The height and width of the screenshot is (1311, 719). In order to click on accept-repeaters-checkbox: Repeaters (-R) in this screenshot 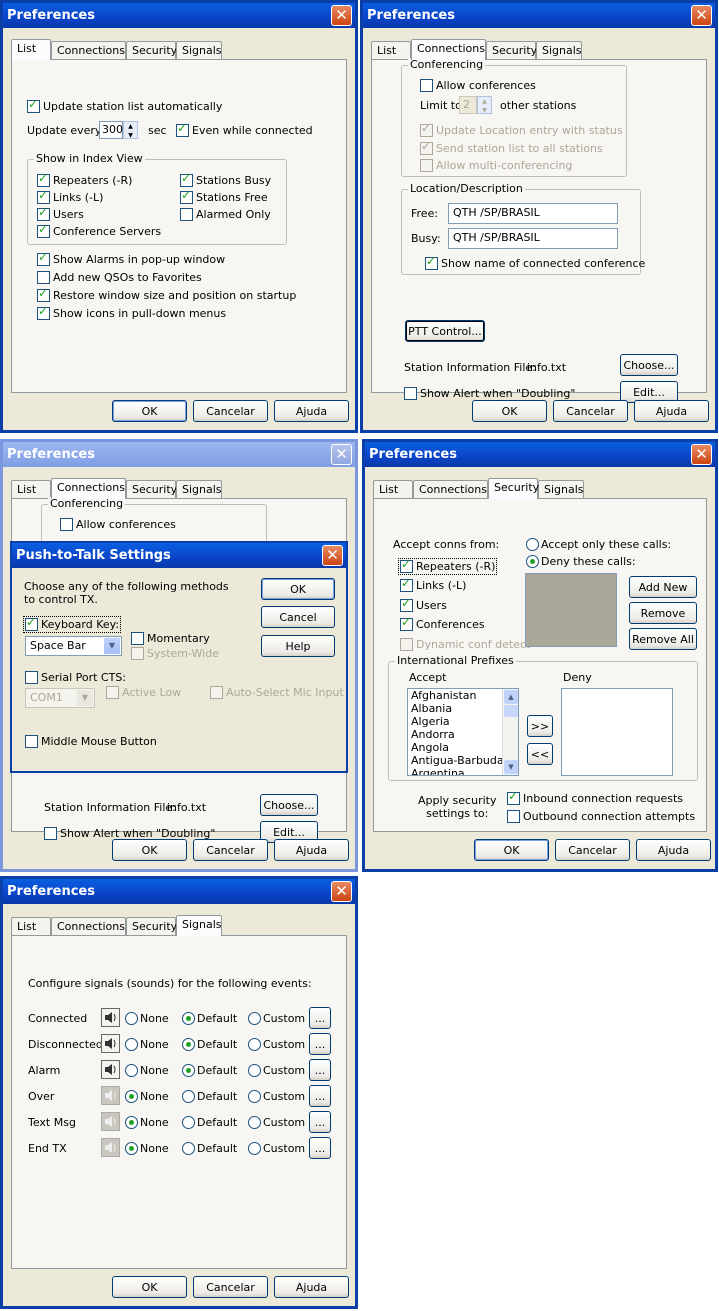, I will do `click(447, 566)`.